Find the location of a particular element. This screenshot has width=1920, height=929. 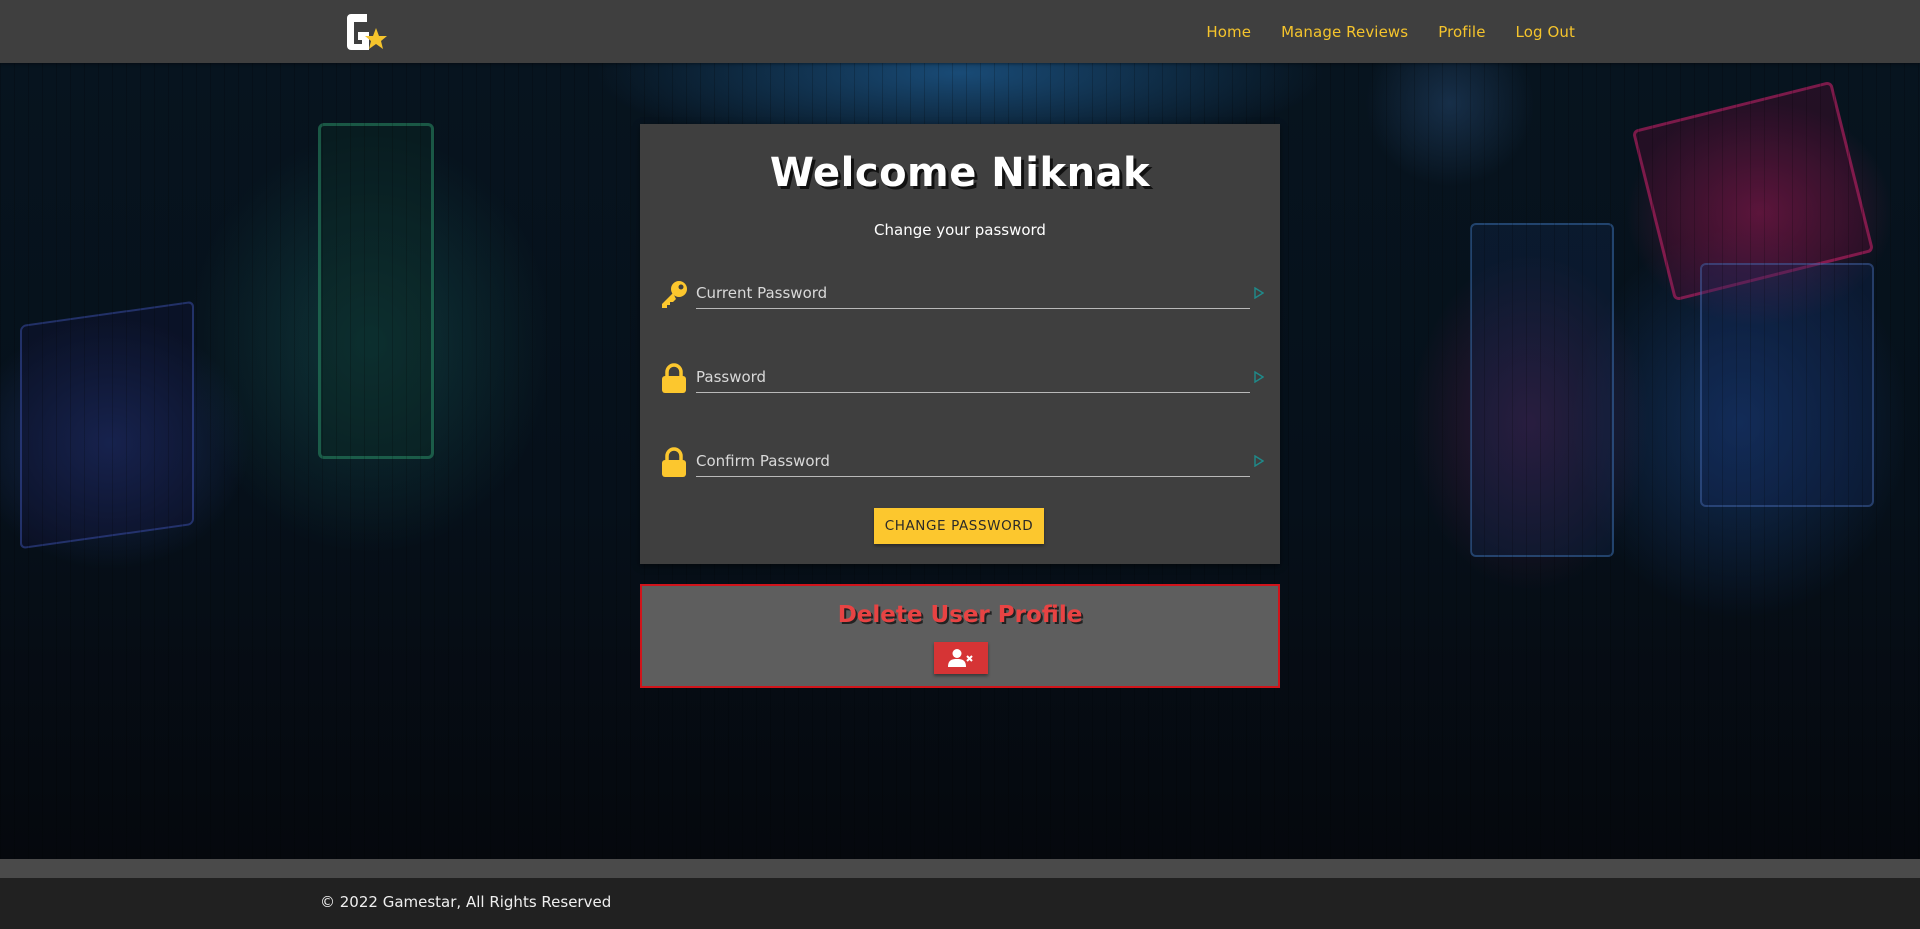

user-remove-icon is located at coordinates (960, 658).